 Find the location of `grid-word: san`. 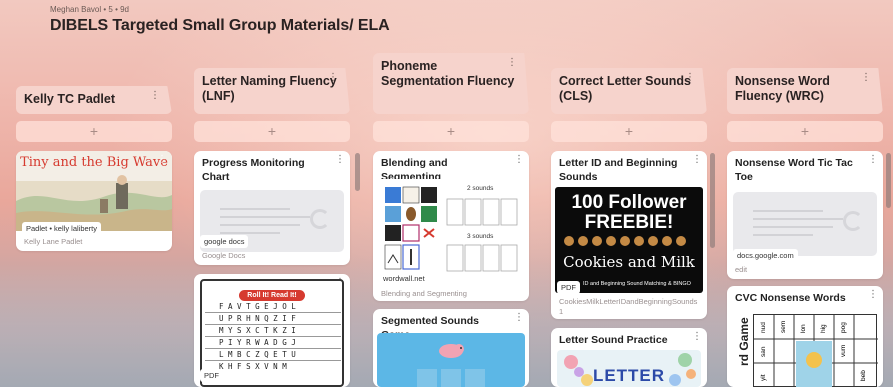

grid-word: san is located at coordinates (763, 351).